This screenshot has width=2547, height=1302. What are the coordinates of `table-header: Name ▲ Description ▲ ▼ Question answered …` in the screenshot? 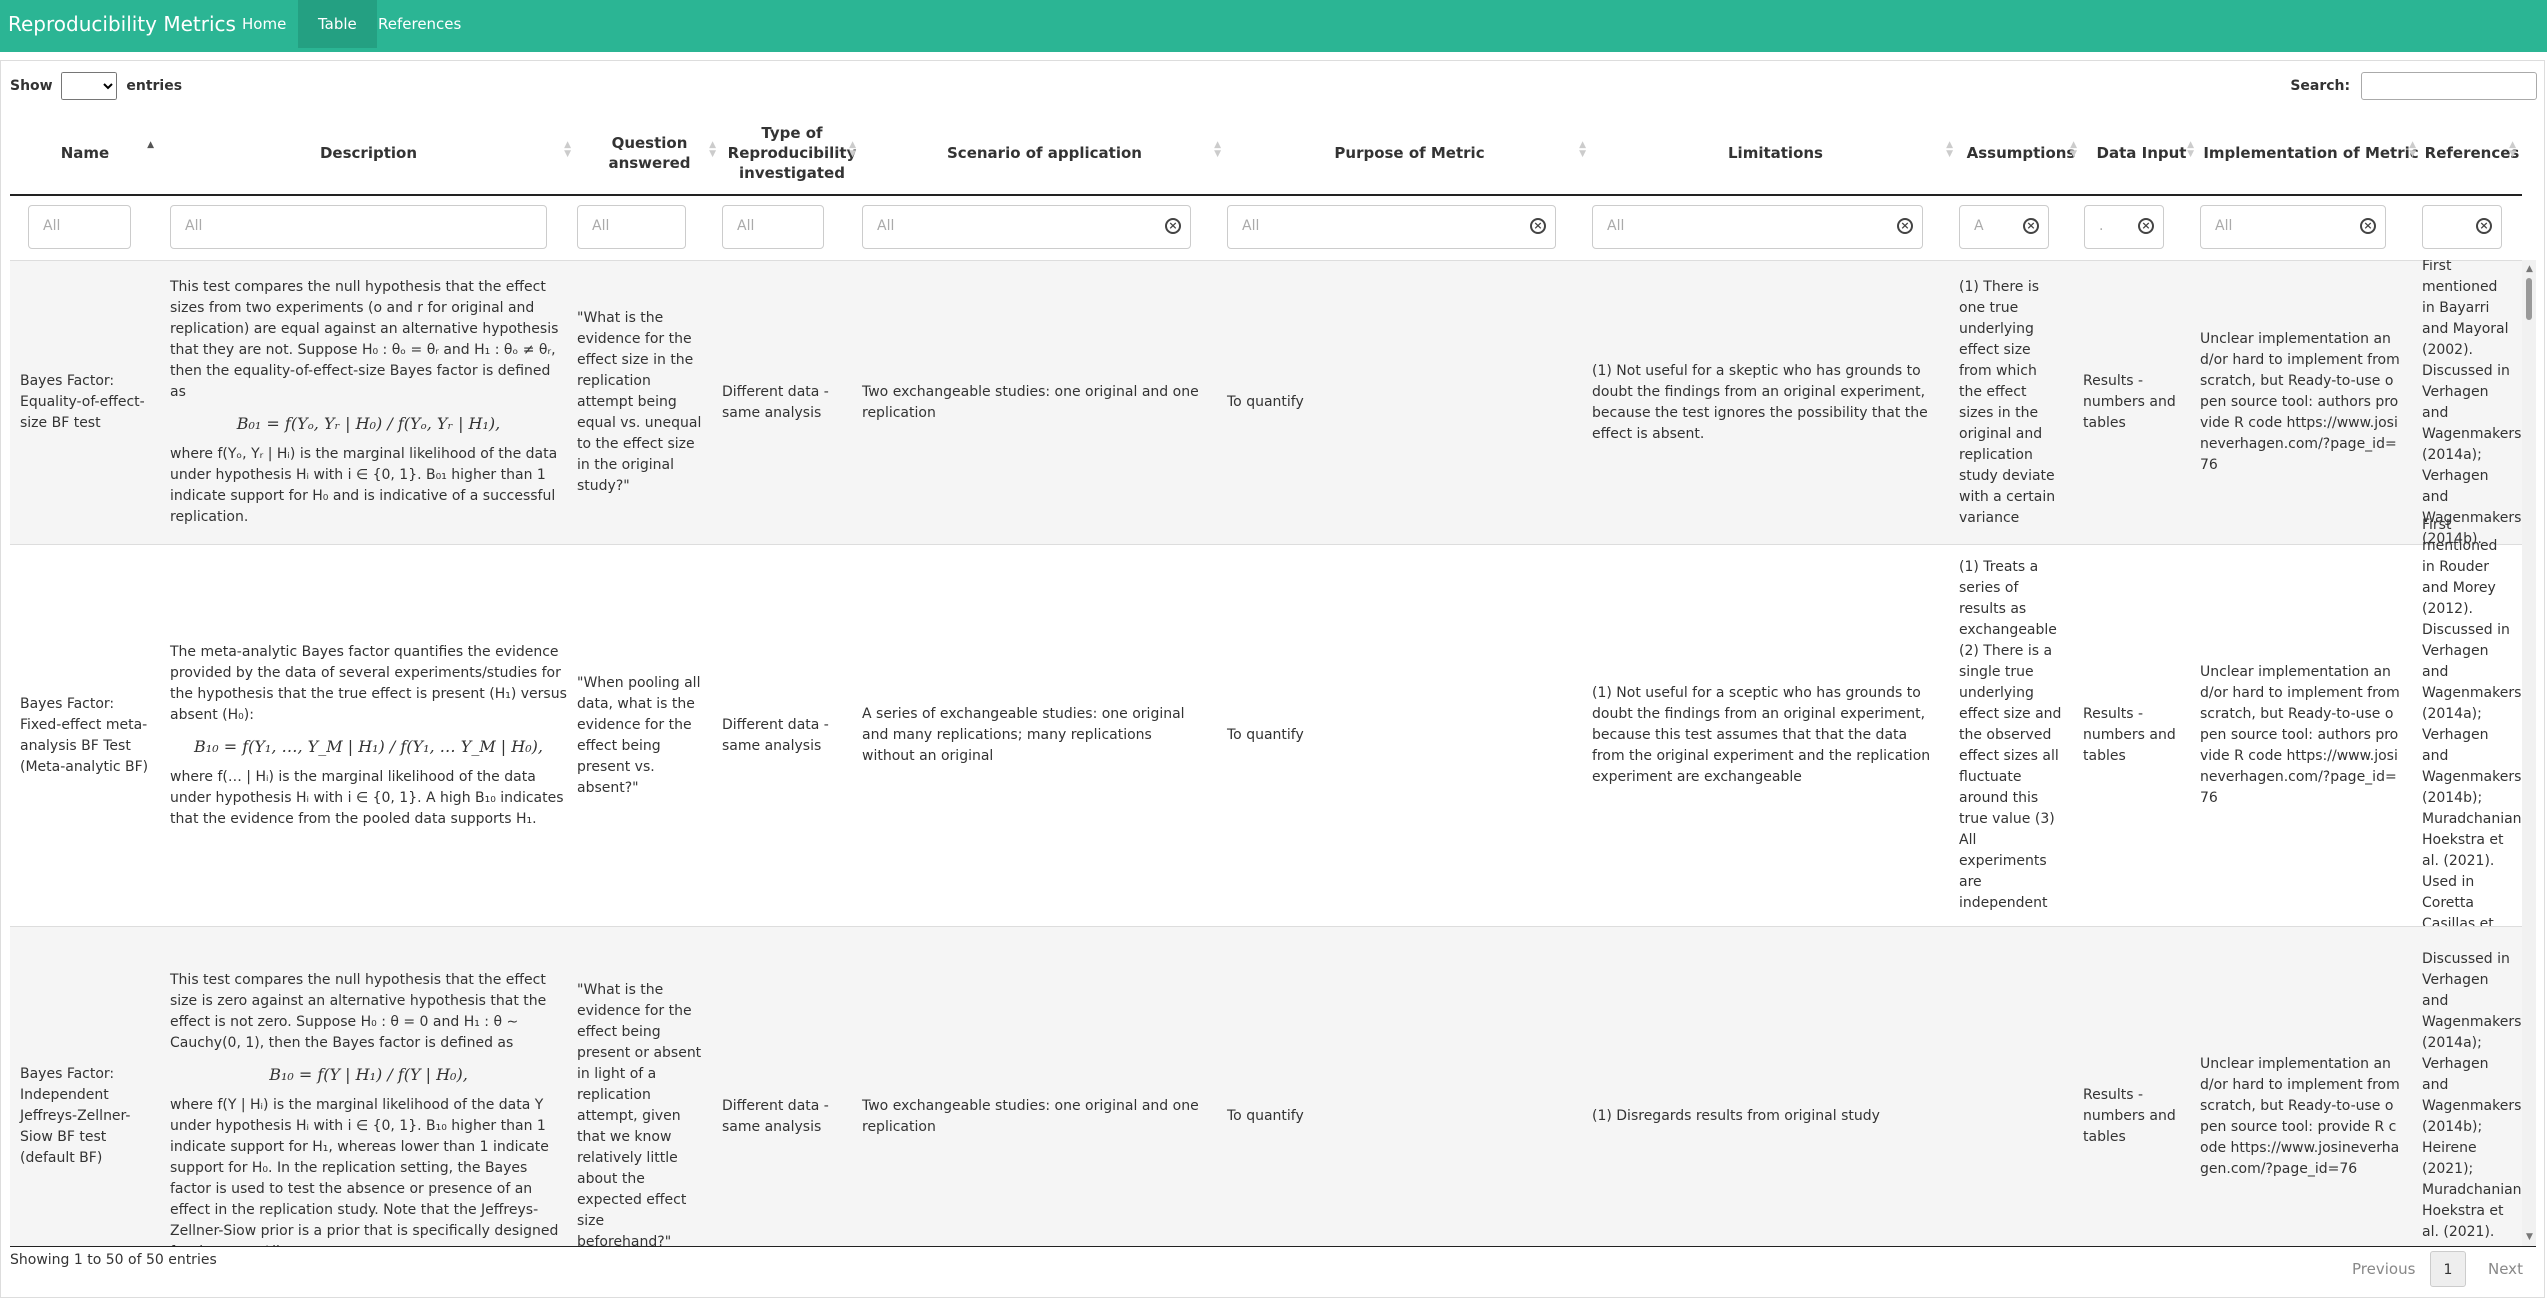 It's located at (1266, 154).